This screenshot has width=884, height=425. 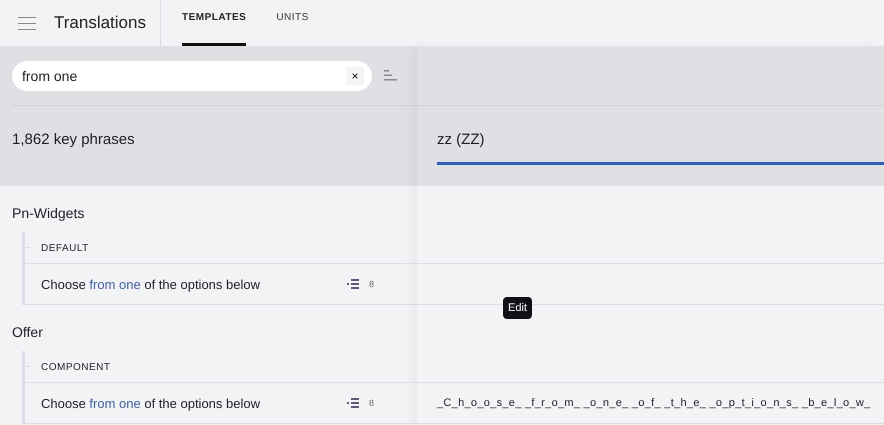 What do you see at coordinates (74, 139) in the screenshot?
I see `phrase-count: 1,862 key phrases` at bounding box center [74, 139].